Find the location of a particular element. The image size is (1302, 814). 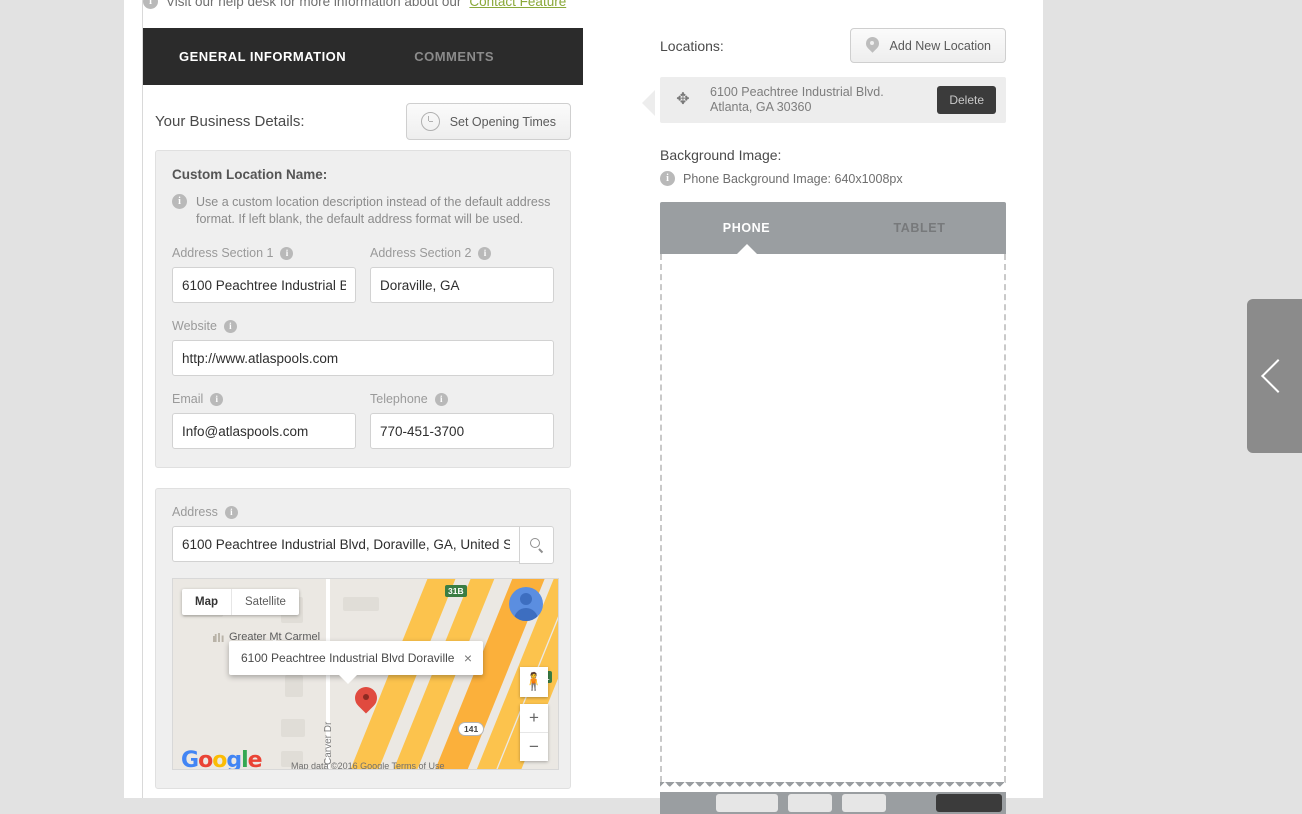

address-section-2-field: Address Section 2 i is located at coordinates (462, 274).